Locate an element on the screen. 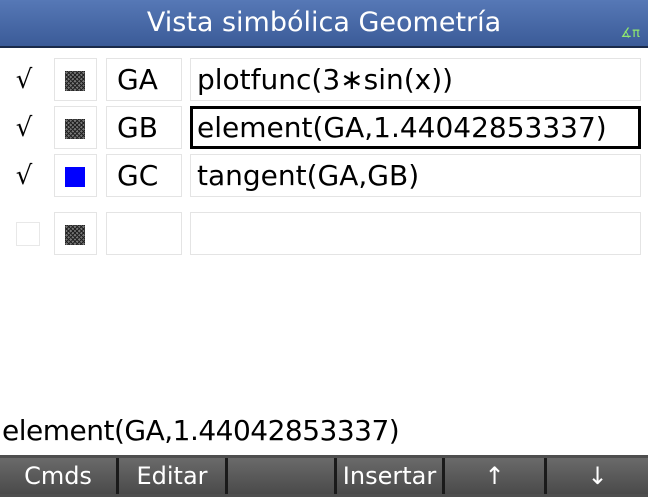 The height and width of the screenshot is (497, 648). expression-field-gb: element(GA,1.44042853337) is located at coordinates (415, 127).